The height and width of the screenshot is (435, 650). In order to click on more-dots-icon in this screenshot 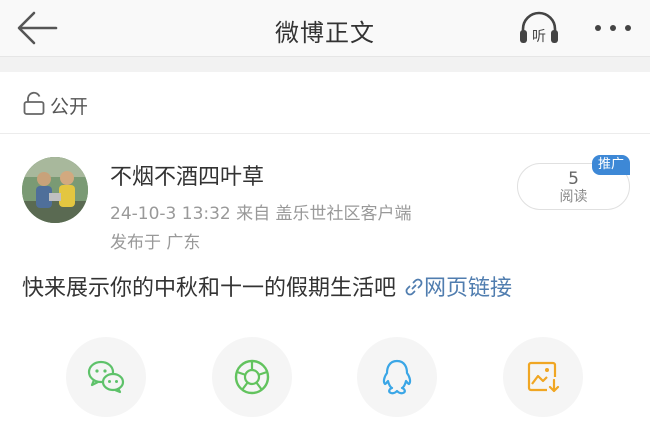, I will do `click(613, 28)`.